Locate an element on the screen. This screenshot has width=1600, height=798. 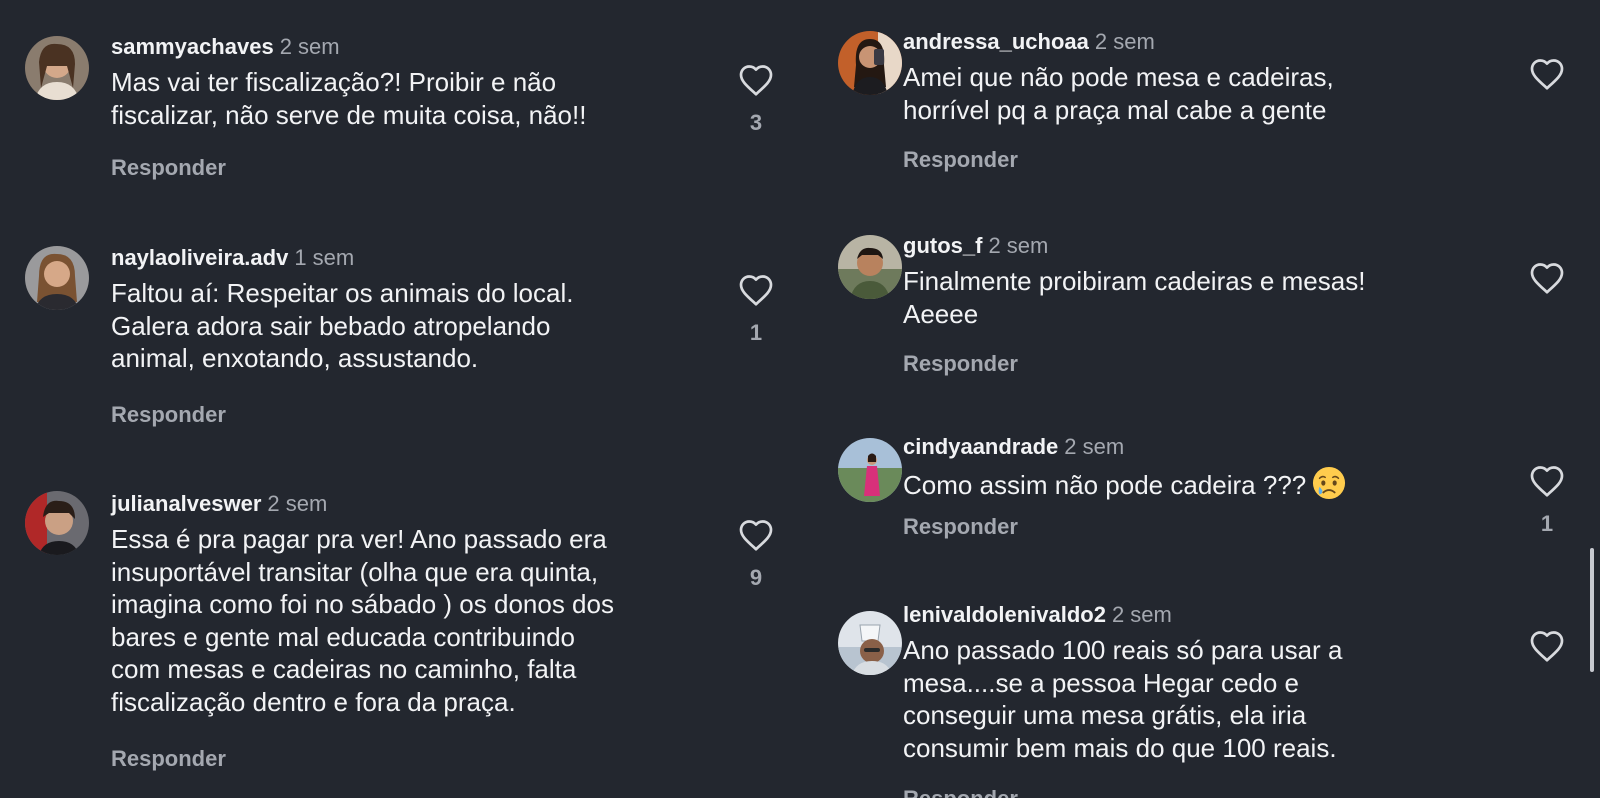
username: sammyachaves is located at coordinates (192, 46).